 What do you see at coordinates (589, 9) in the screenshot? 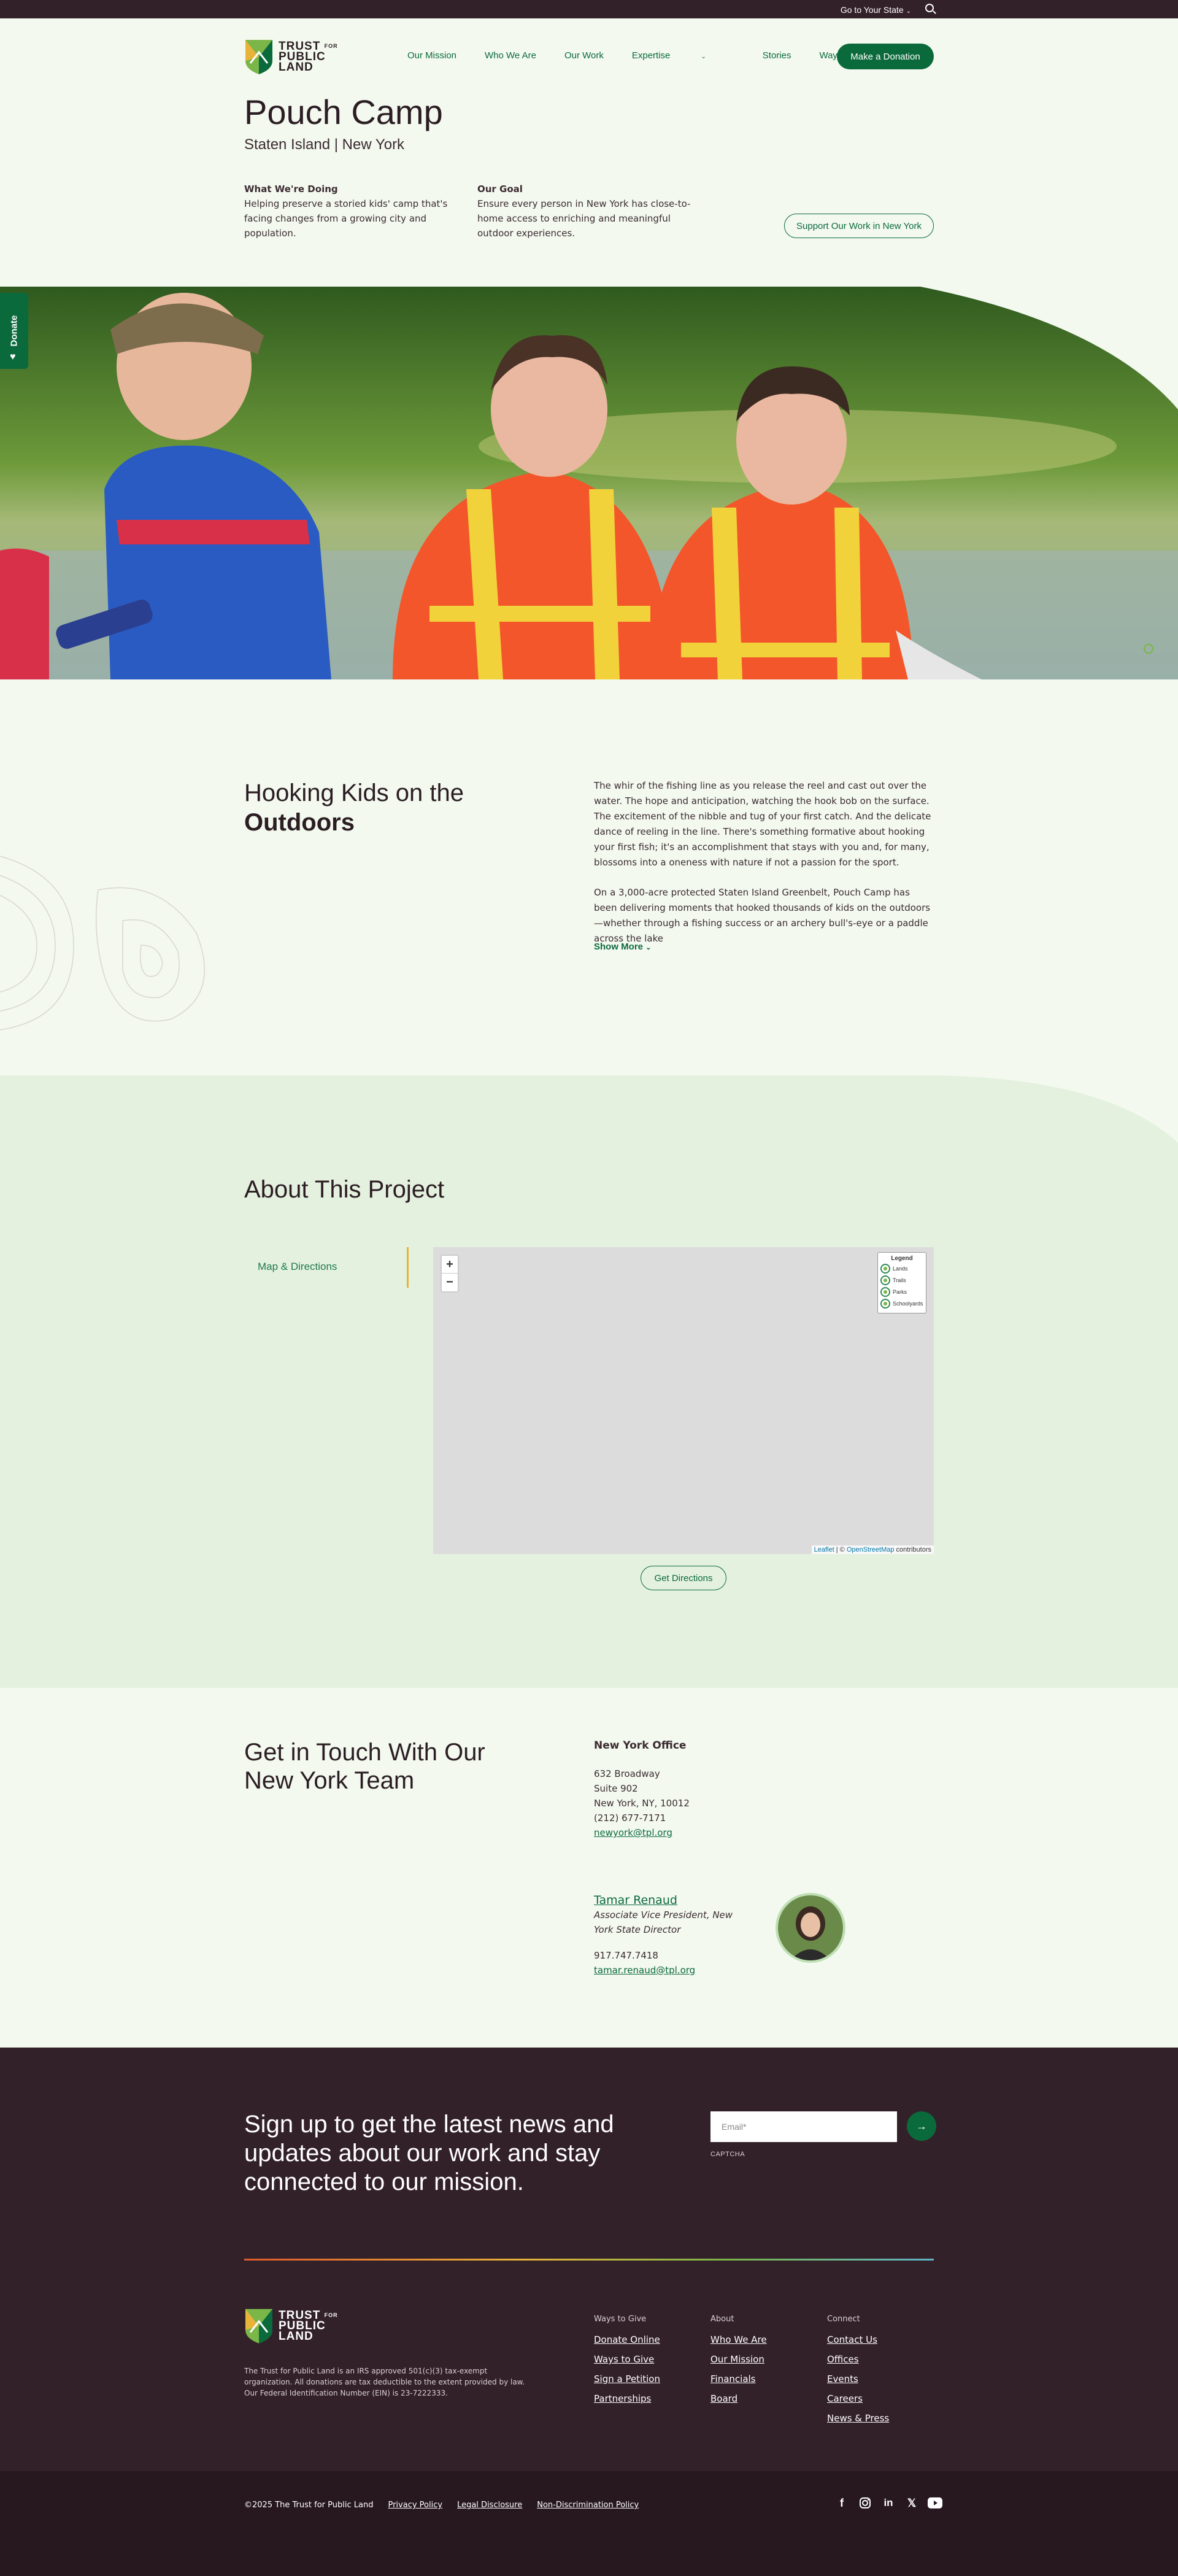
I see `top-bar: Go to Your State ⌄` at bounding box center [589, 9].